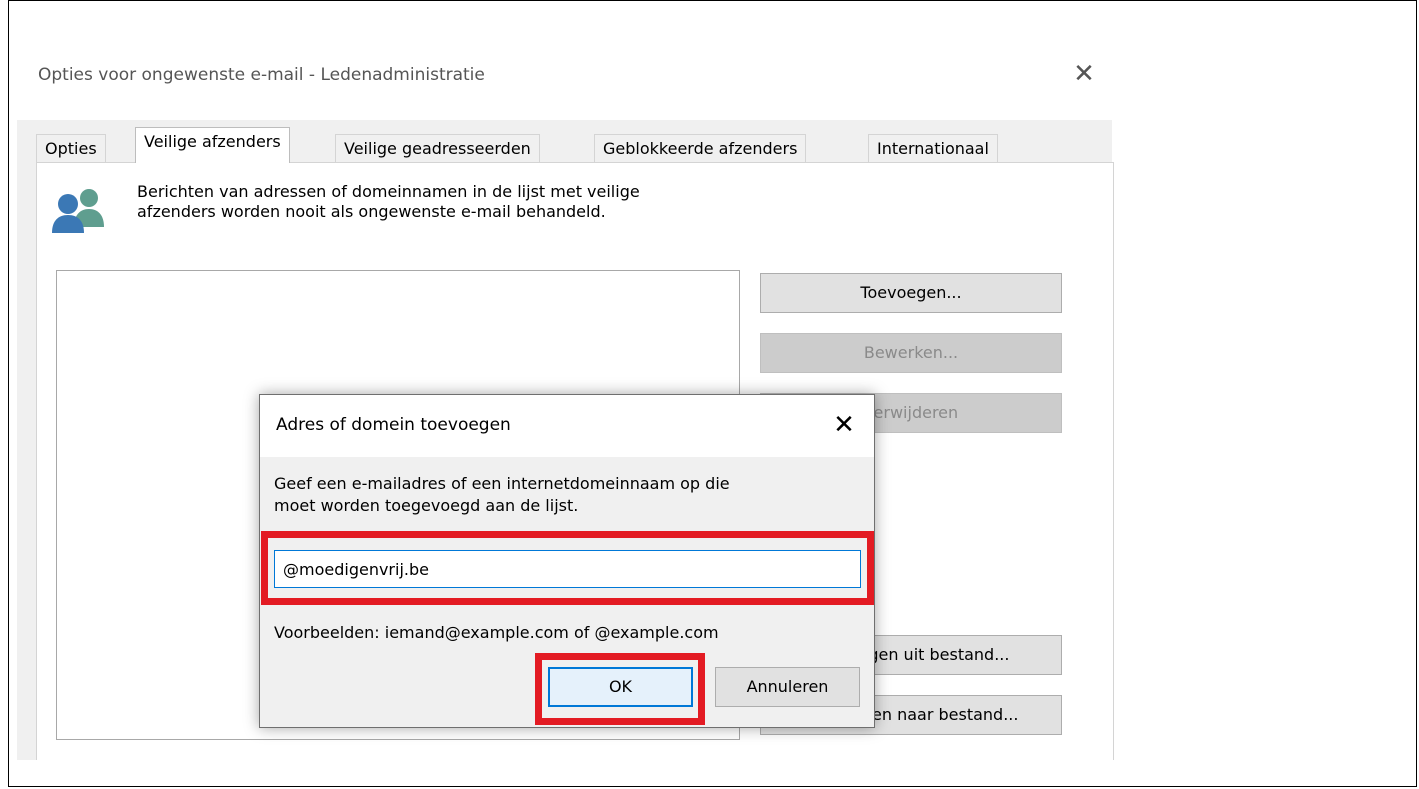 The image size is (1419, 789). Describe the element at coordinates (844, 425) in the screenshot. I see `dialog-close-icon: ✕` at that location.